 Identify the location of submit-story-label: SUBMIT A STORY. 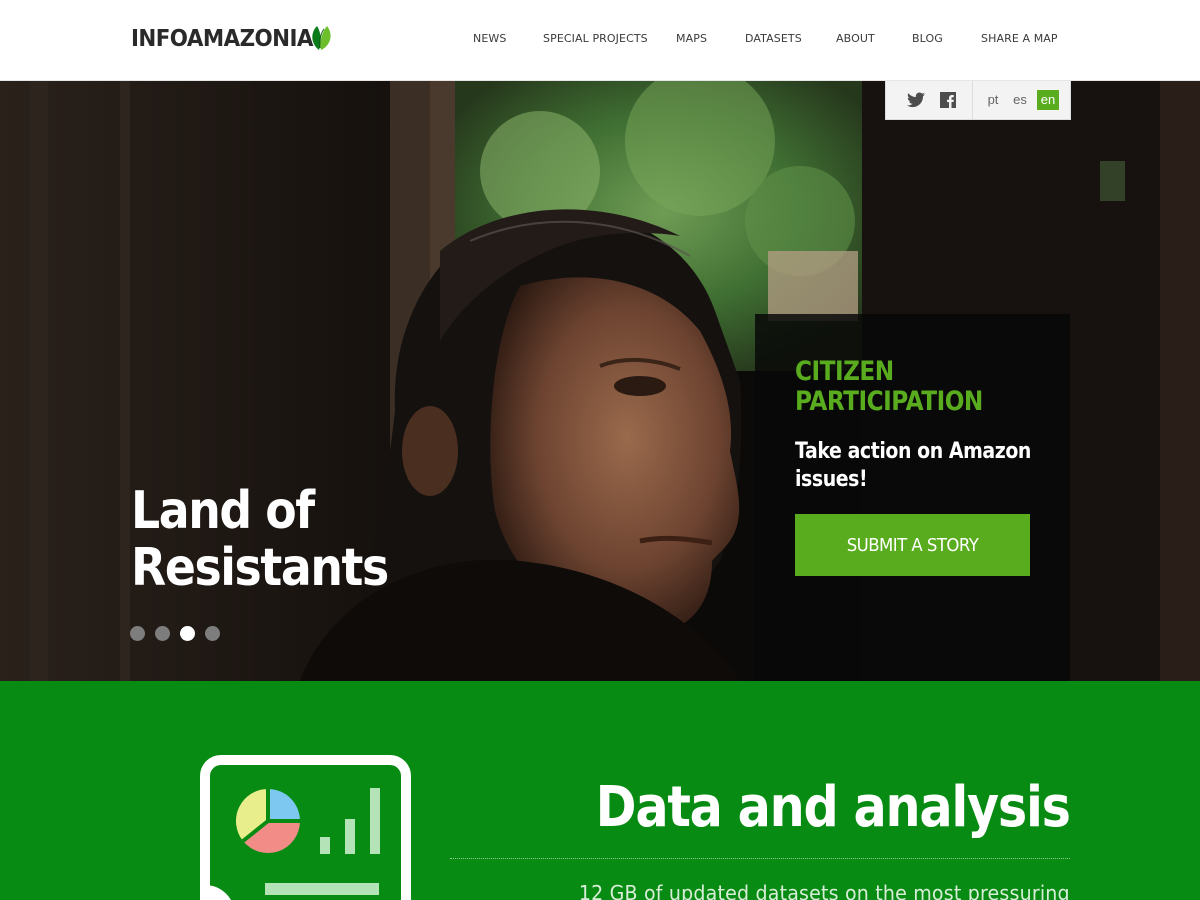
(912, 545).